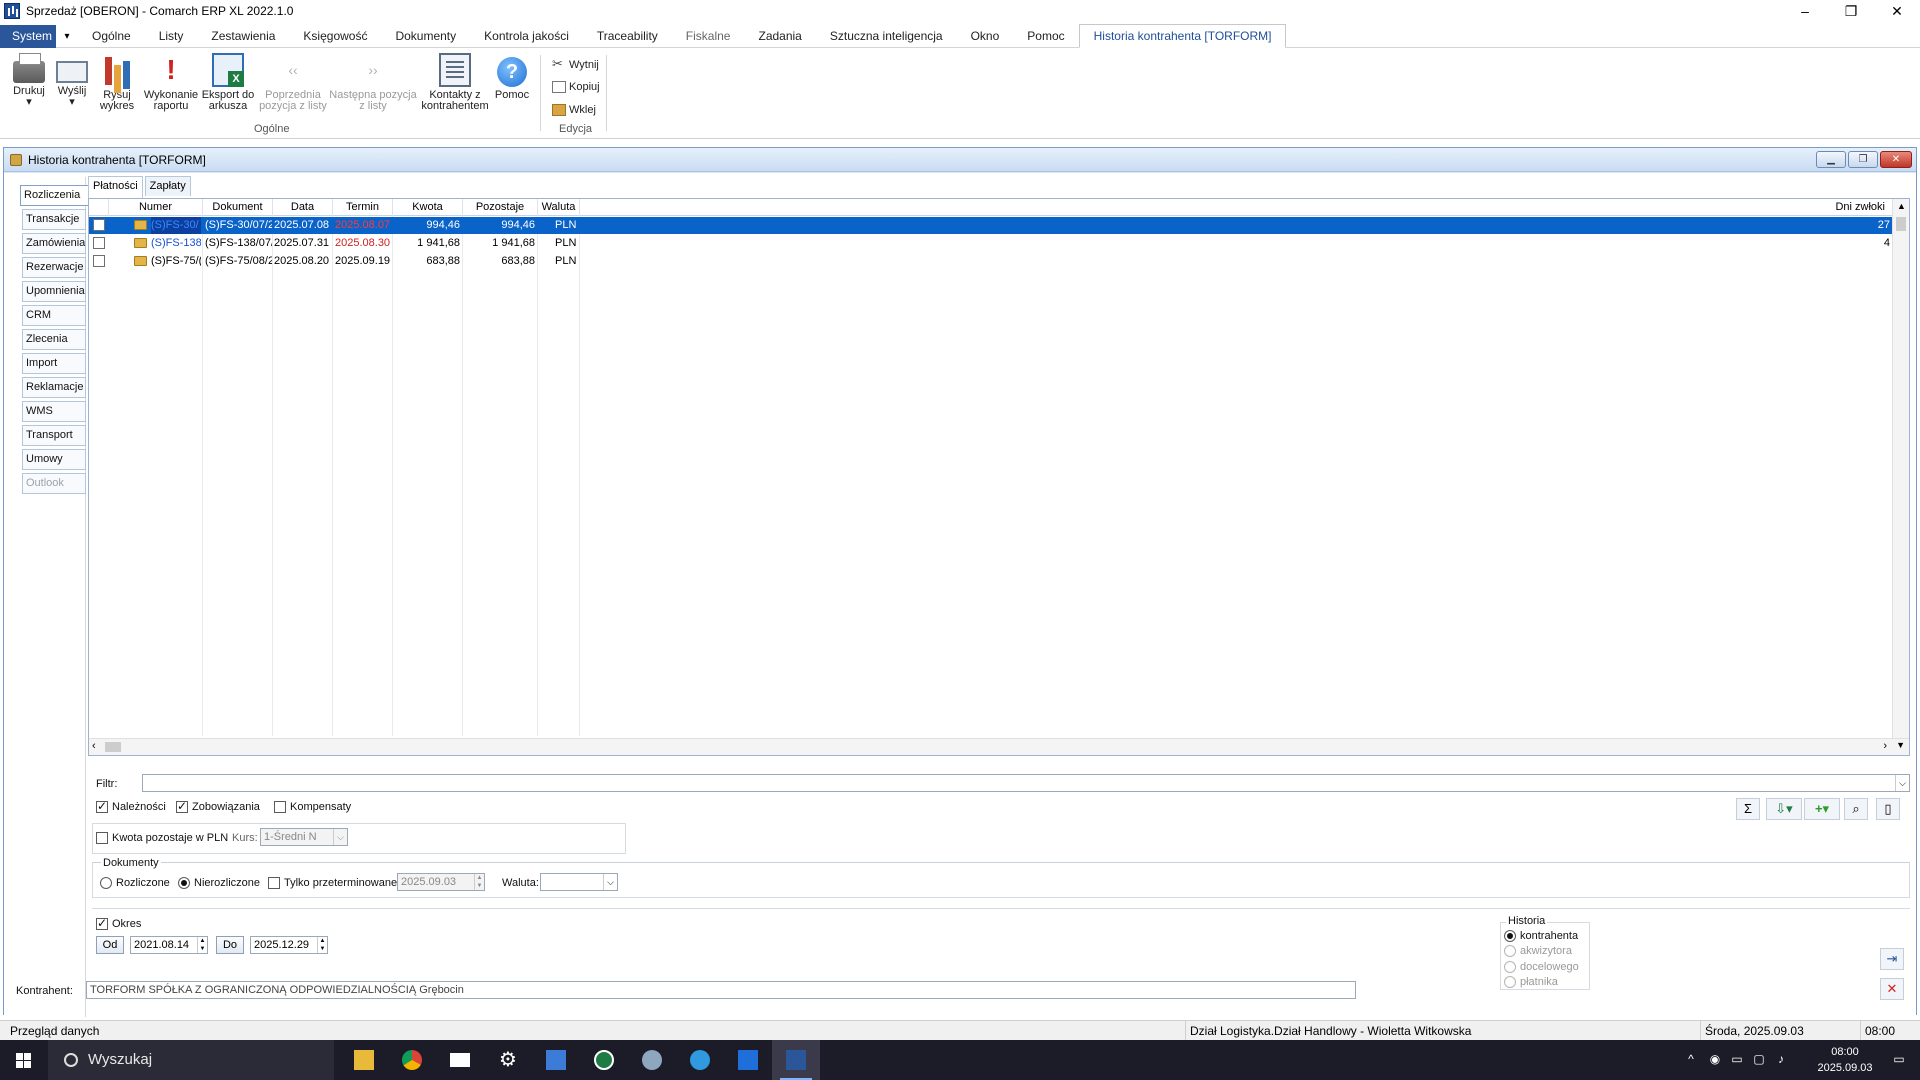 Image resolution: width=1920 pixels, height=1080 pixels. I want to click on delete-icon: ▯, so click(1888, 809).